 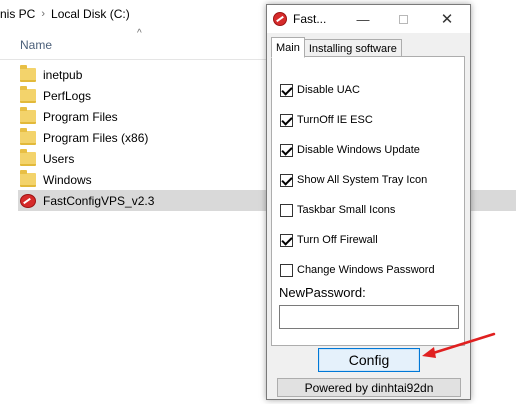 What do you see at coordinates (369, 317) in the screenshot?
I see `new-password-field` at bounding box center [369, 317].